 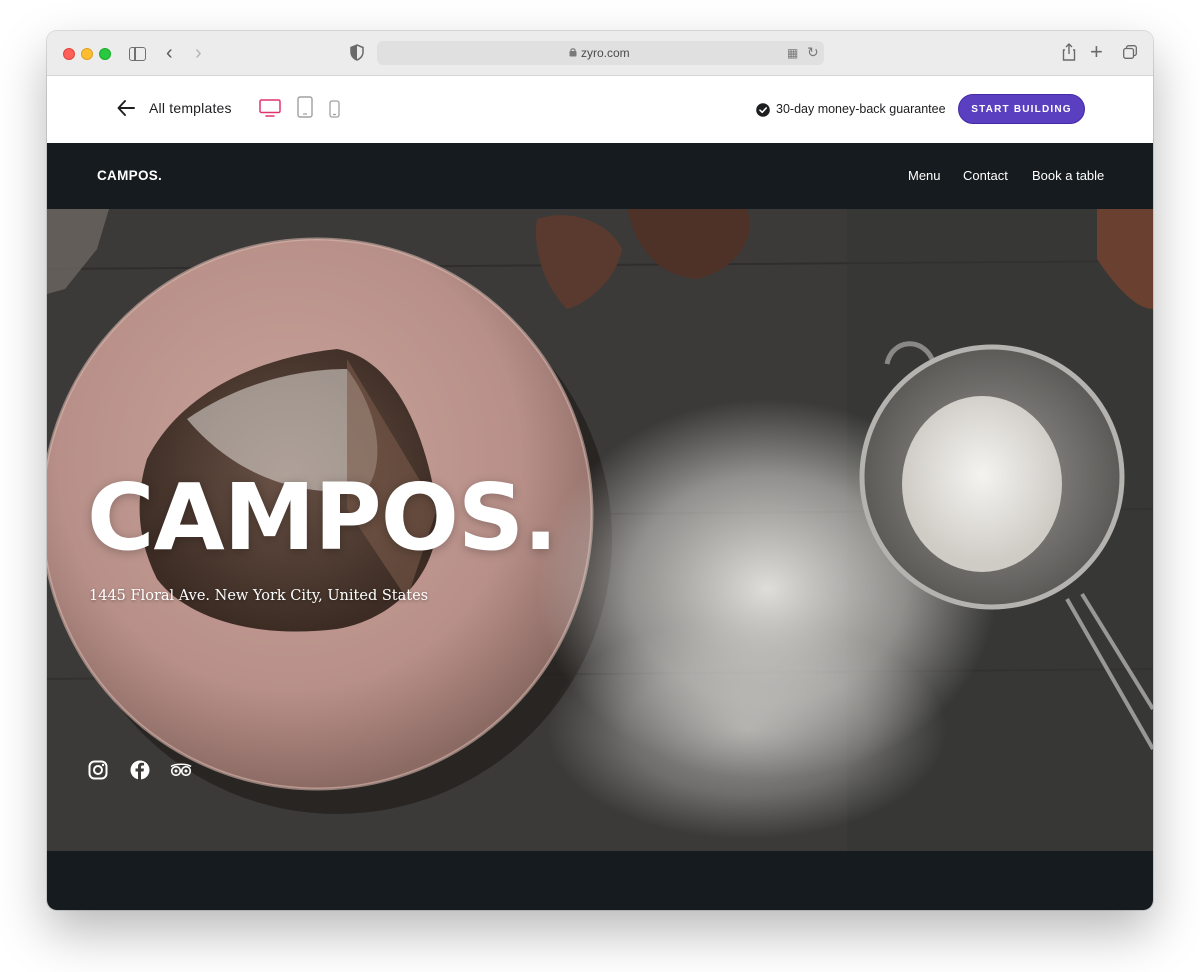 I want to click on nav-link-menu: Menu, so click(x=924, y=175).